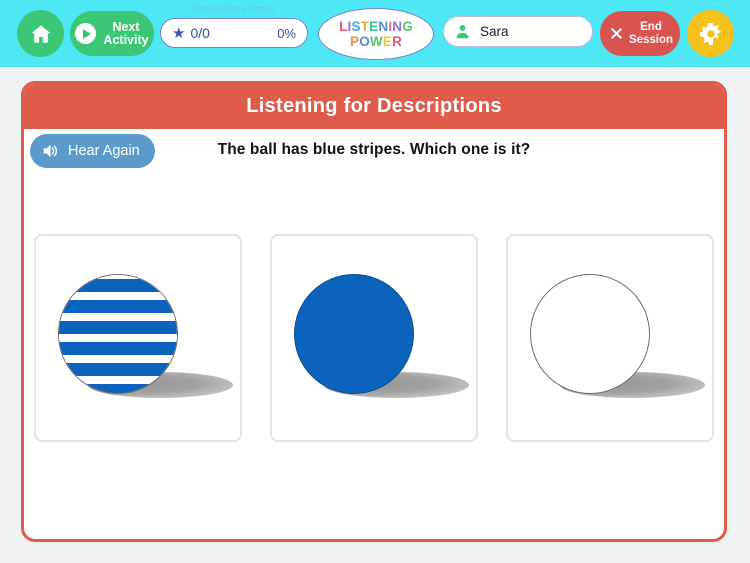 This screenshot has height=563, width=750. I want to click on user-icon, so click(462, 32).